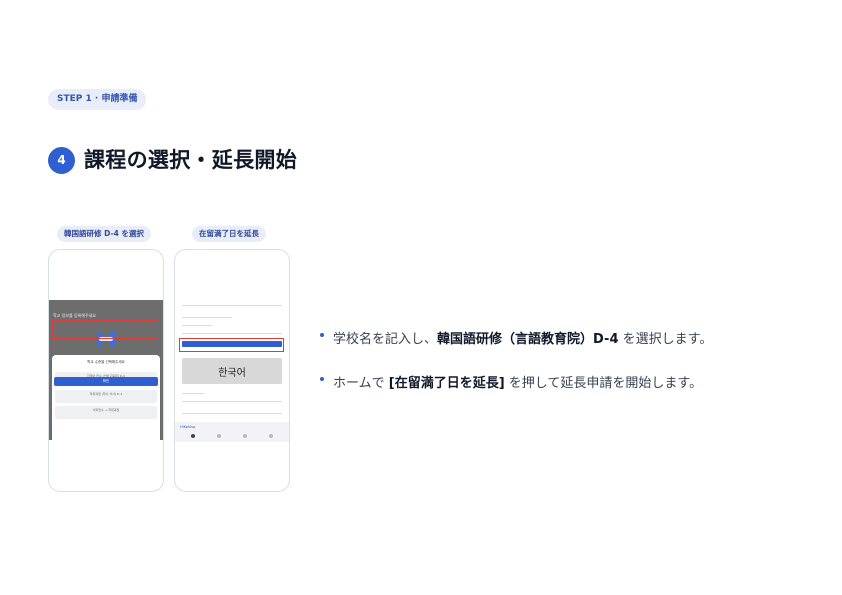 The image size is (842, 595). Describe the element at coordinates (190, 160) in the screenshot. I see `page-title: 課程の選択・延長開始` at that location.